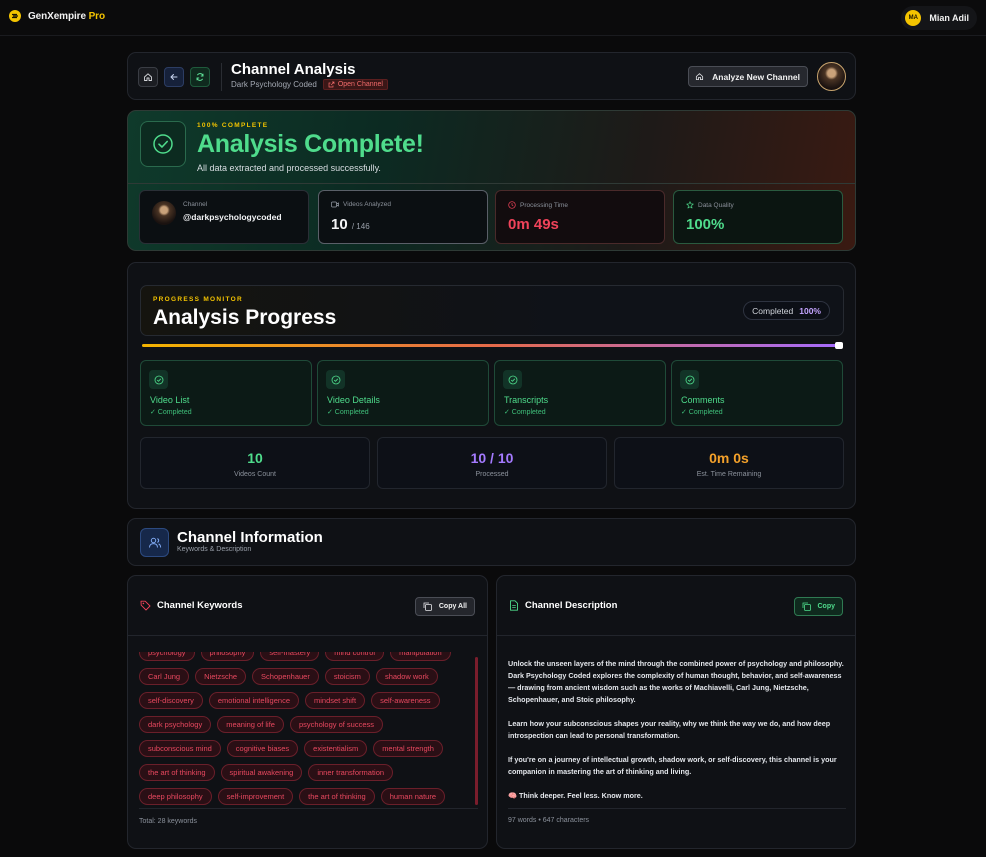  I want to click on description-paragraph: 🧠 Think deeper. Feel less. Know more., so click(575, 795).